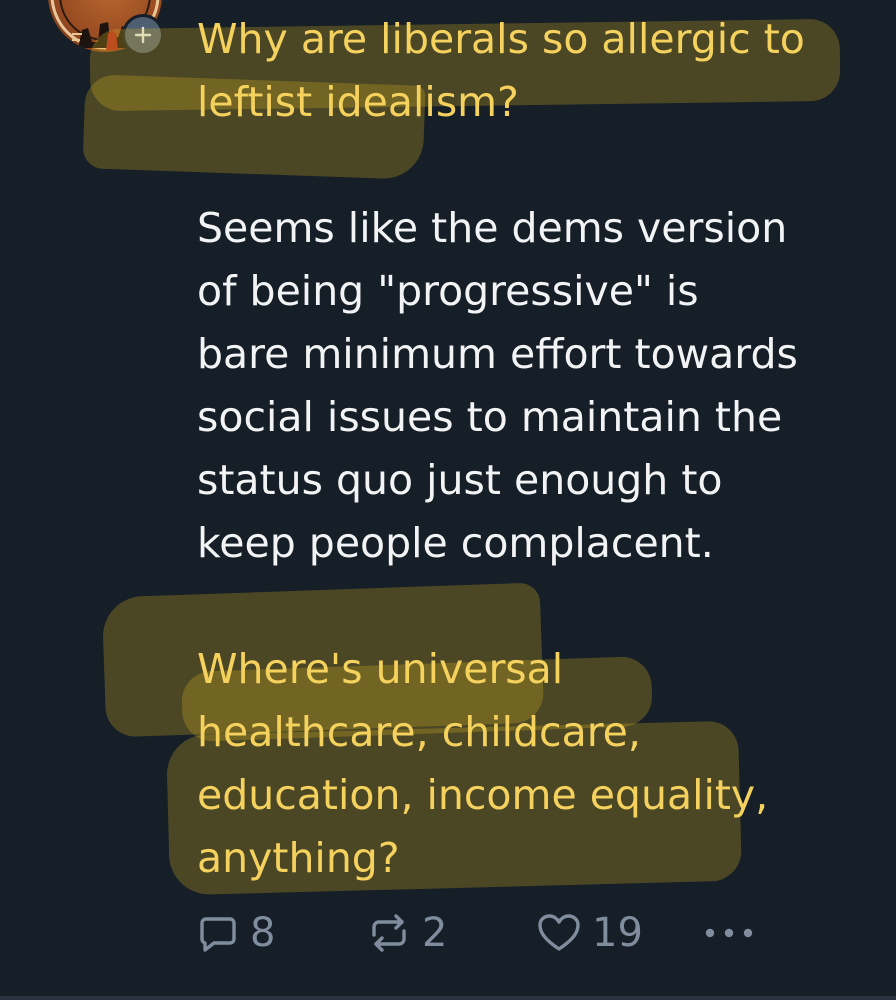  I want to click on post-line: status quo just enough to, so click(460, 480).